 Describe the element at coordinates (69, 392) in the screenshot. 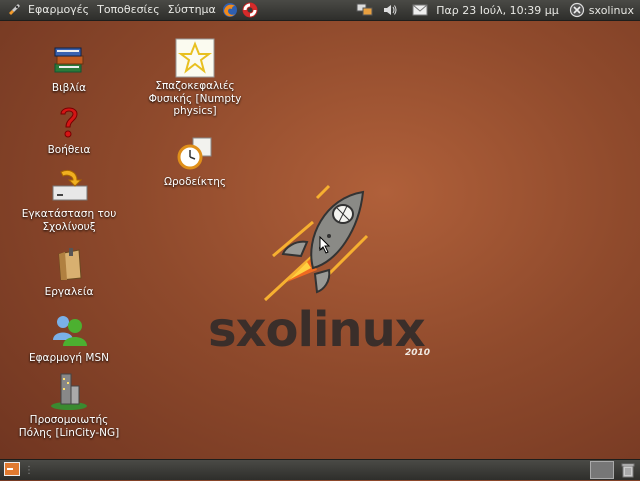

I see `lincity-icon` at that location.